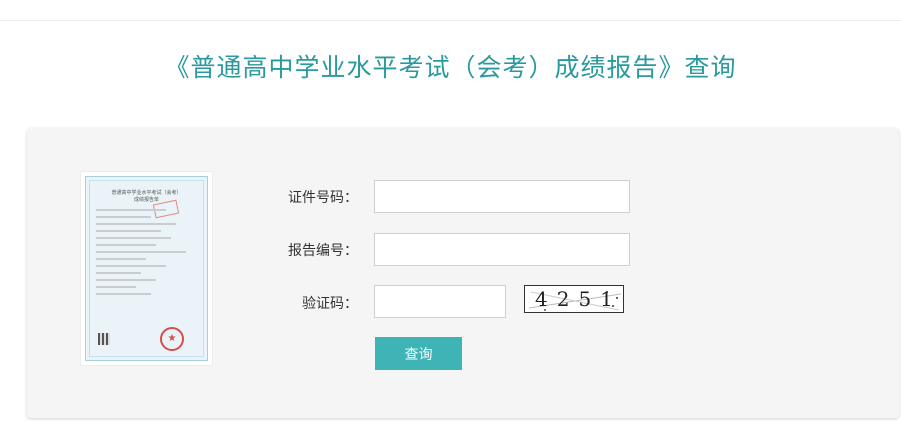 The height and width of the screenshot is (421, 901). What do you see at coordinates (172, 339) in the screenshot?
I see `official-seal-icon: ★` at bounding box center [172, 339].